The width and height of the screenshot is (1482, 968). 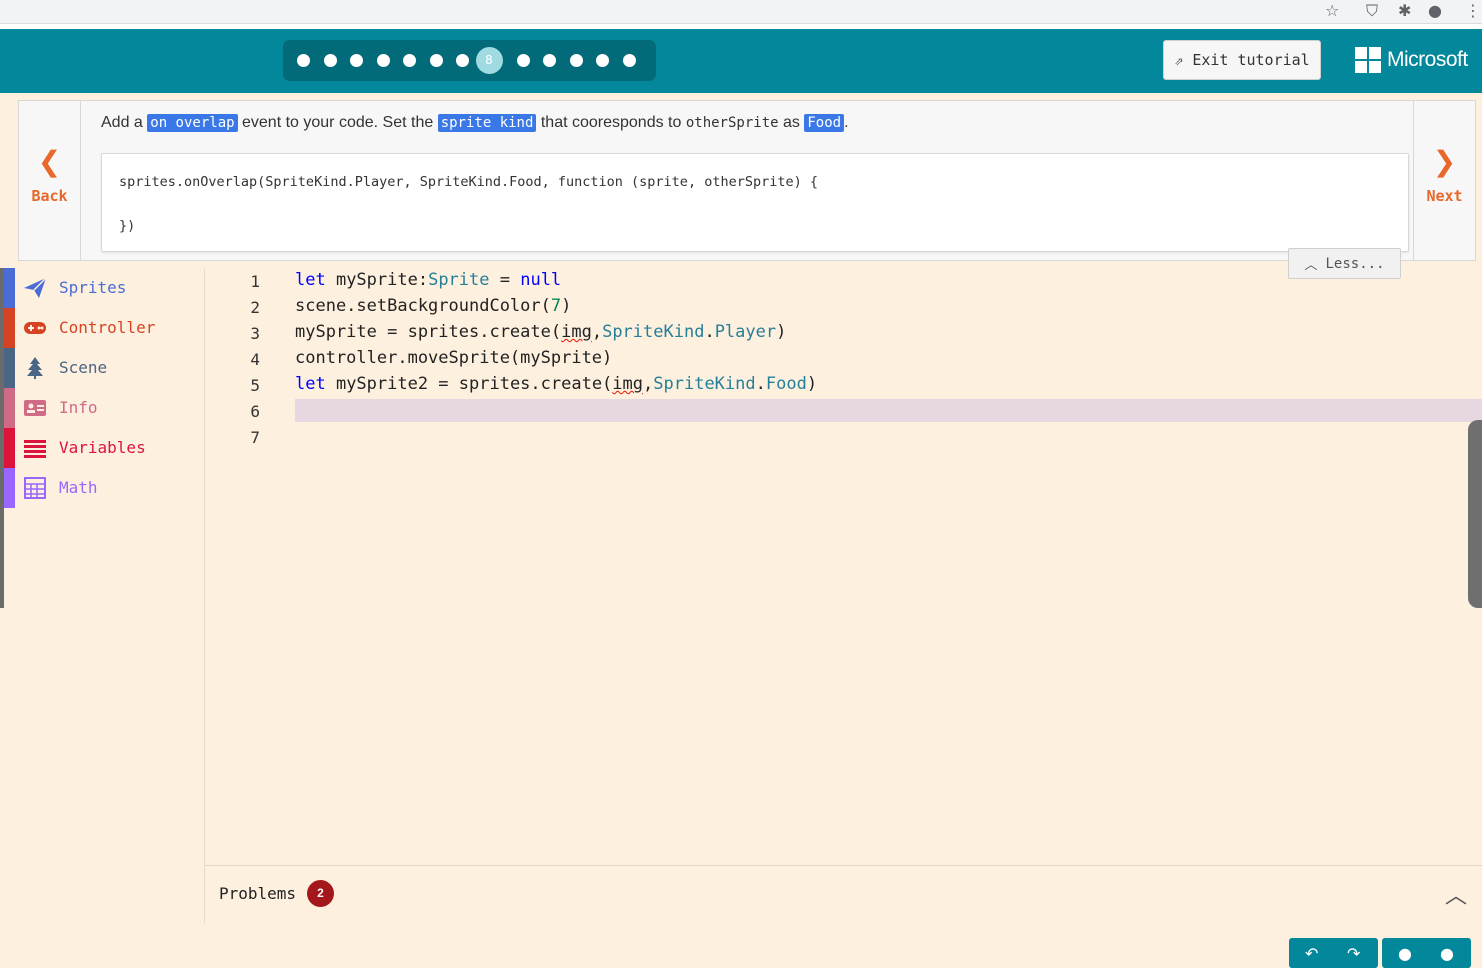 What do you see at coordinates (1444, 180) in the screenshot?
I see `next-button: ❯ Next` at bounding box center [1444, 180].